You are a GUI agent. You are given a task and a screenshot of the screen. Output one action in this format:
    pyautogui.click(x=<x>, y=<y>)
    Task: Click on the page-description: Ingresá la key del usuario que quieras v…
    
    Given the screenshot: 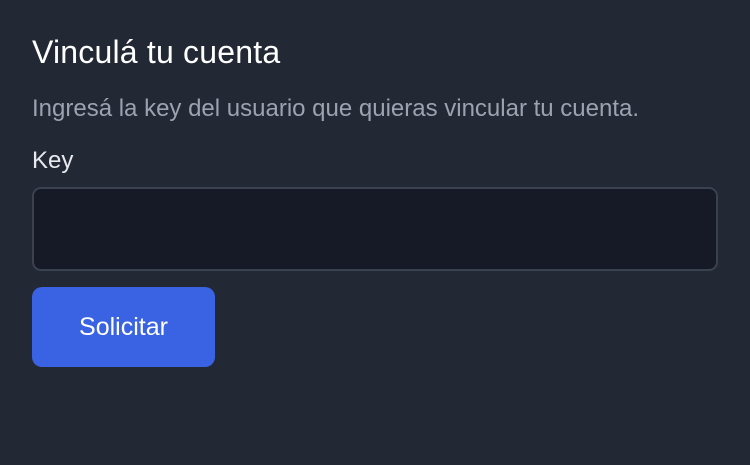 What is the action you would take?
    pyautogui.click(x=336, y=108)
    